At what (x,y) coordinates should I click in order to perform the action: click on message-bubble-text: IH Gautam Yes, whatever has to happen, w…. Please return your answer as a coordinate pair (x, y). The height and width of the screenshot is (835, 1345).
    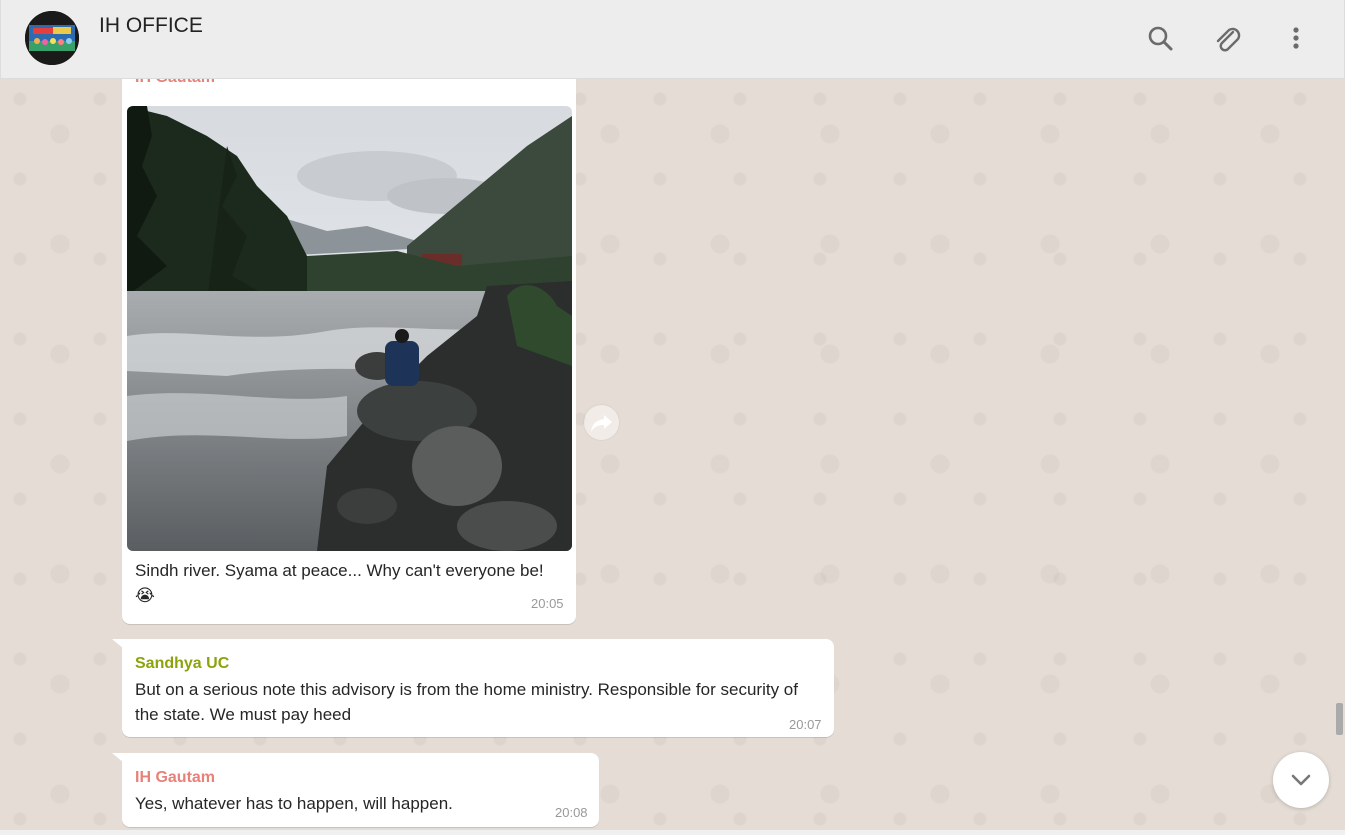
    Looking at the image, I should click on (360, 790).